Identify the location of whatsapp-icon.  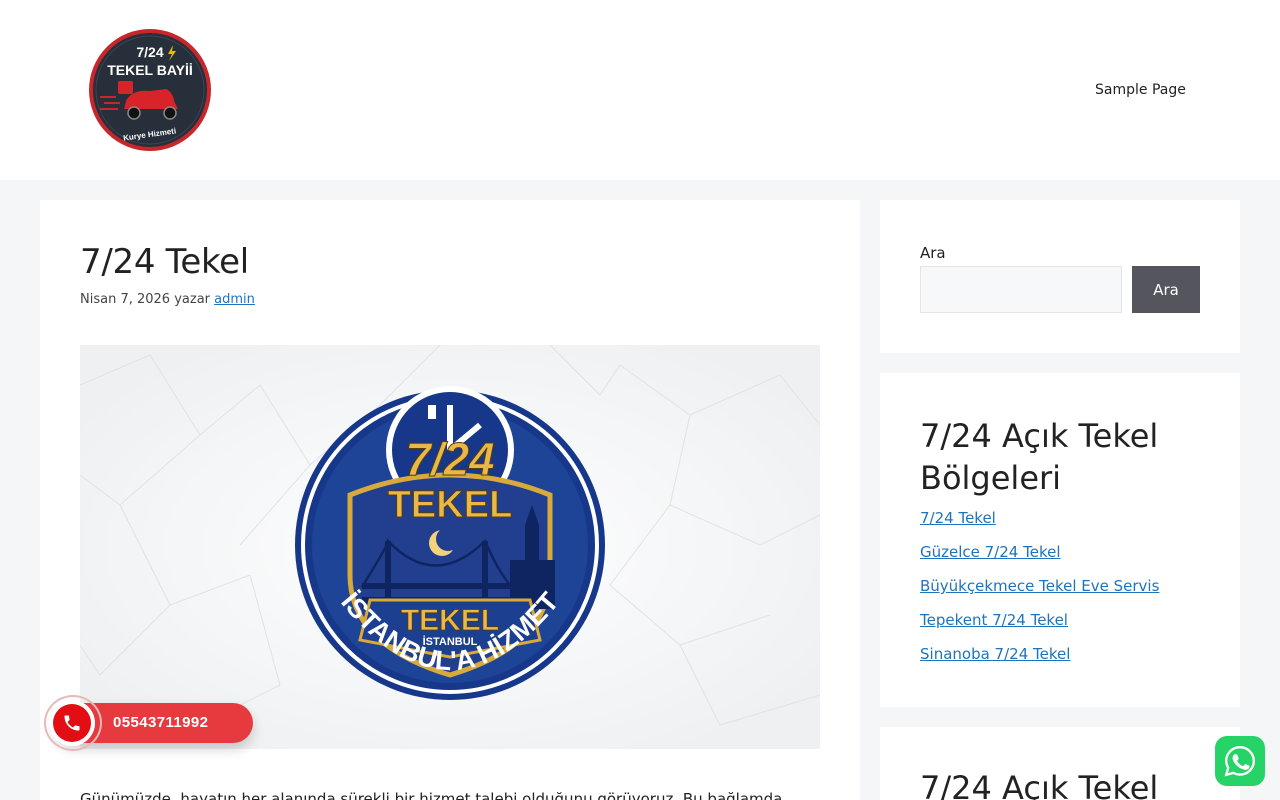
(1239, 761).